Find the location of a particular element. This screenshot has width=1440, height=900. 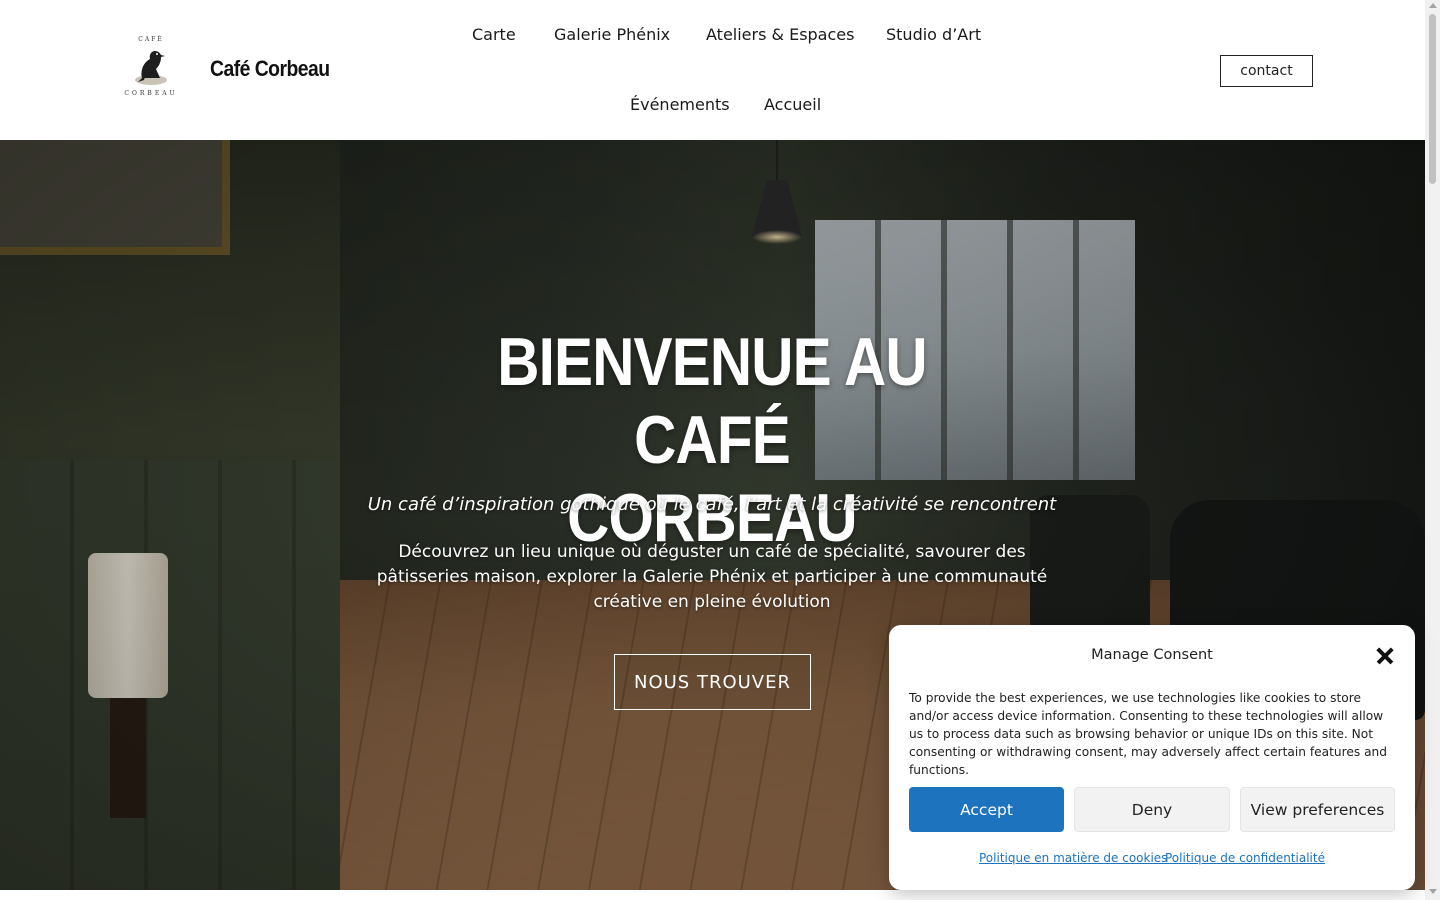

hero-title-line-1: BIENVENUE AU CAFÉ is located at coordinates (712, 401).